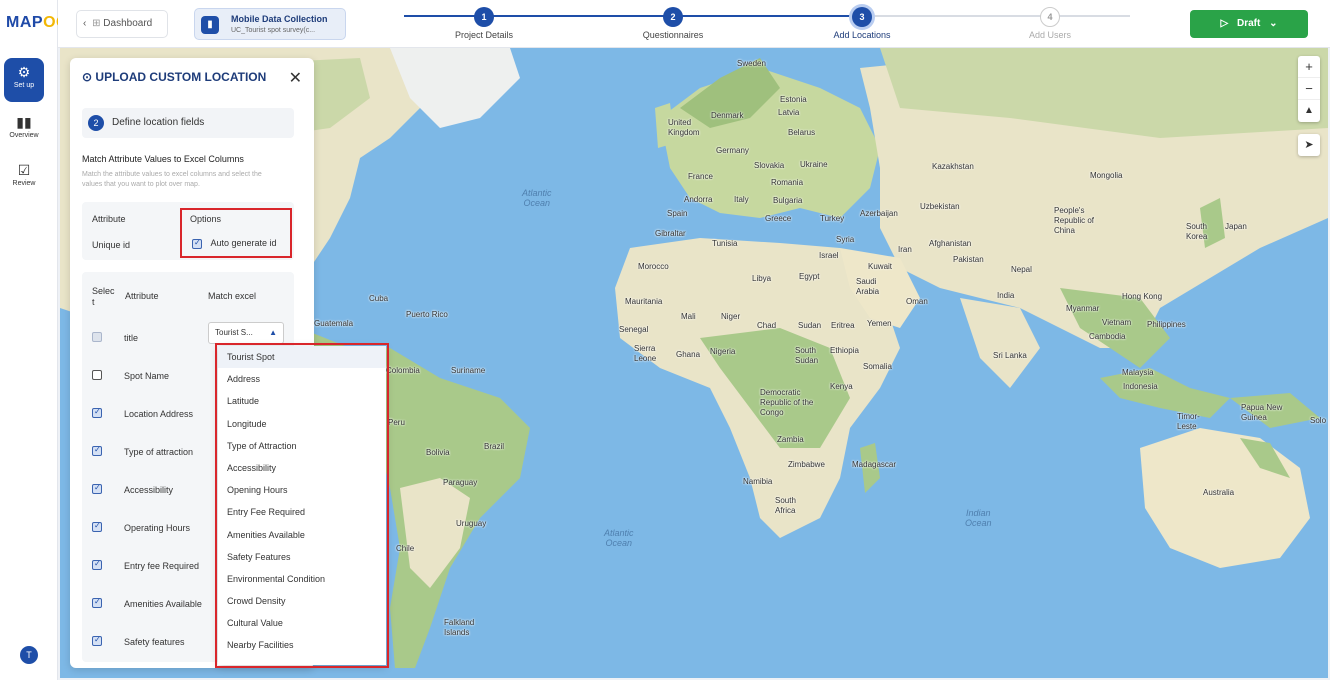  Describe the element at coordinates (96, 123) in the screenshot. I see `section-number-badge: 2` at that location.